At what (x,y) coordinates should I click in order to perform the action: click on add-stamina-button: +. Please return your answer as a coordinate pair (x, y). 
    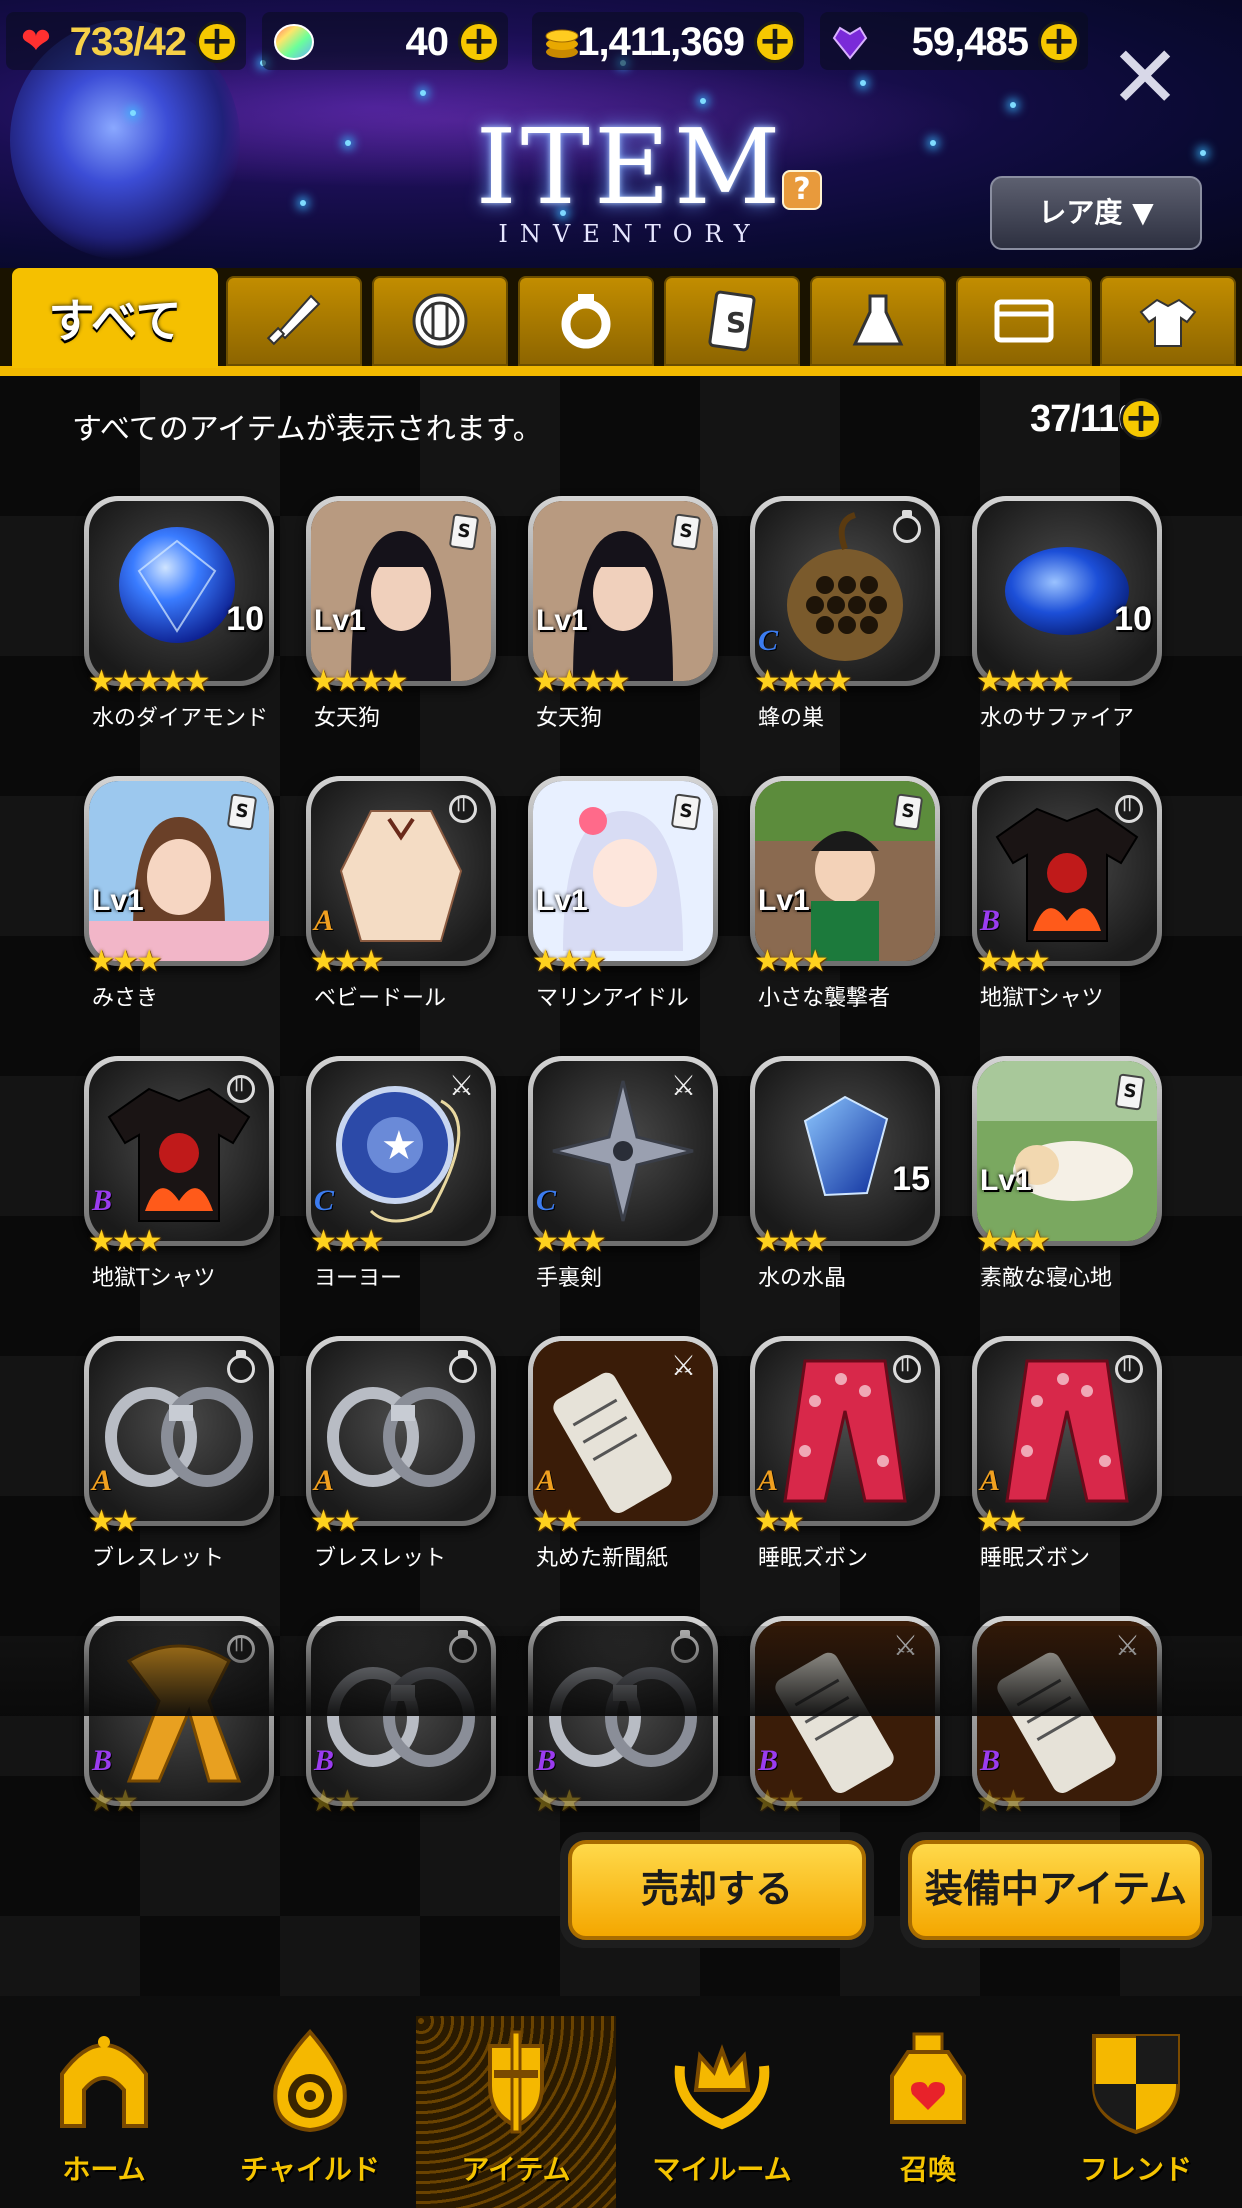
    Looking at the image, I should click on (217, 42).